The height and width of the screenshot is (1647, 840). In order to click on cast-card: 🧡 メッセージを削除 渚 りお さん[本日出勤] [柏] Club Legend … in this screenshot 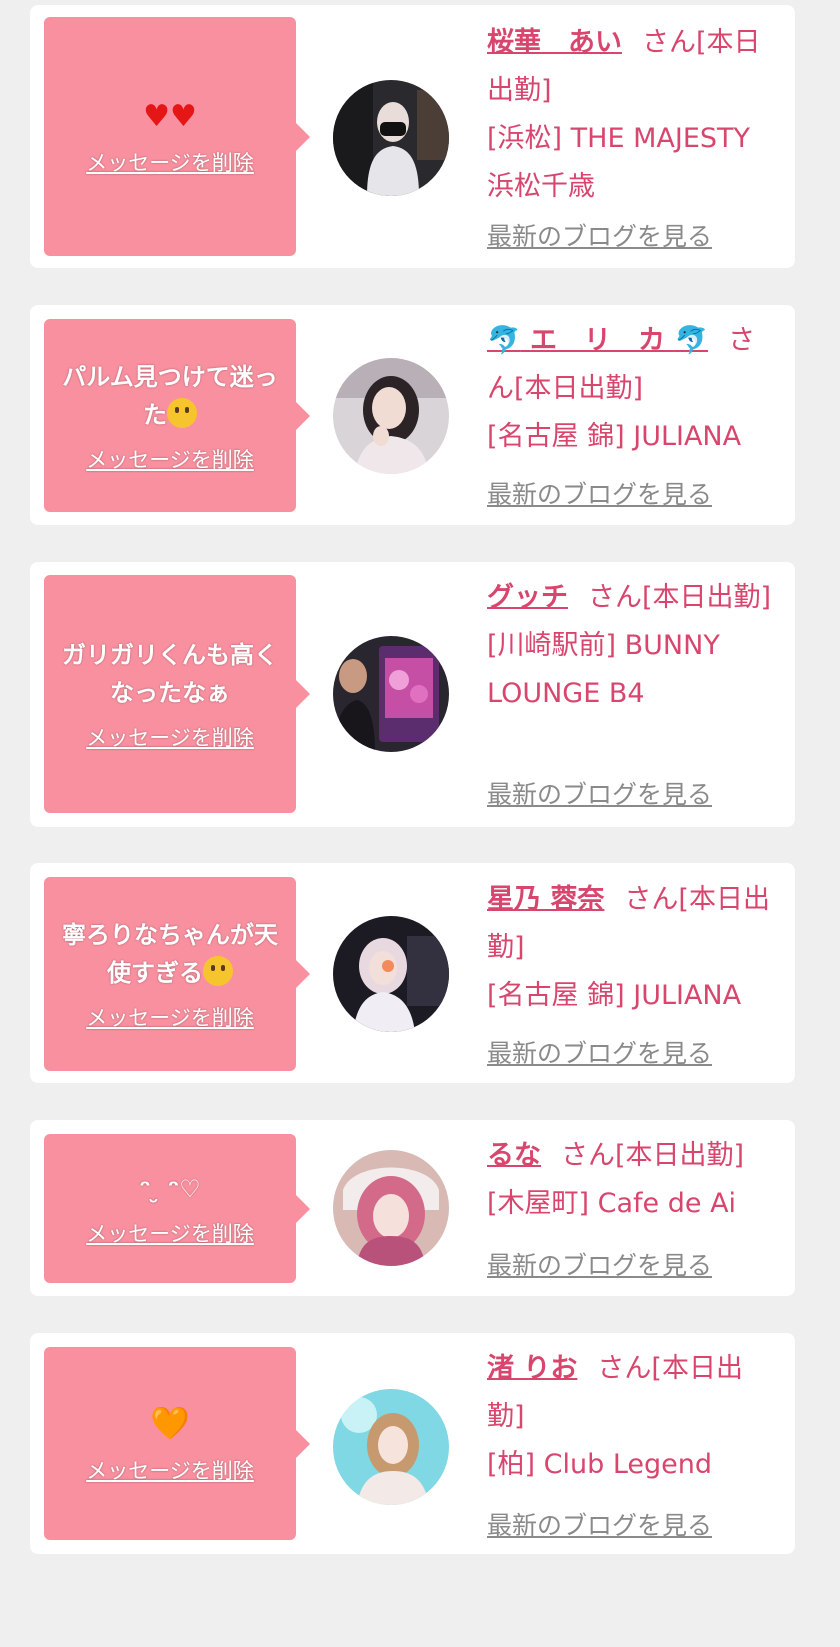, I will do `click(412, 1443)`.